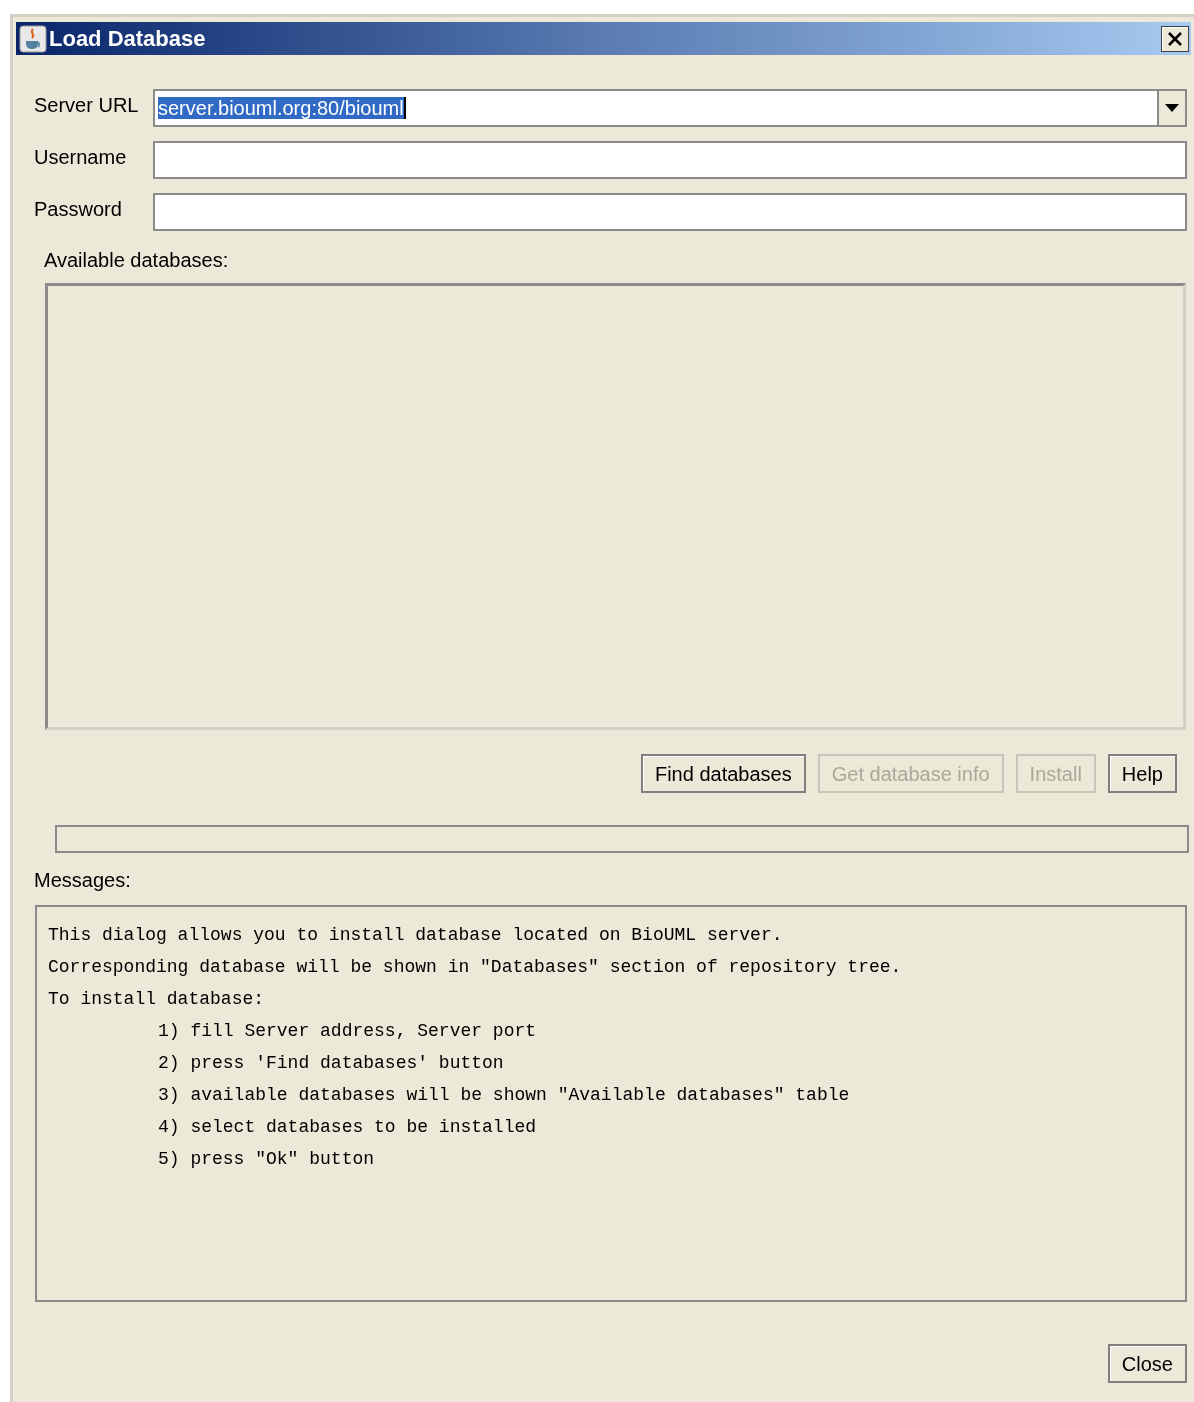 Image resolution: width=1194 pixels, height=1402 pixels. I want to click on window-title: Load Database, so click(127, 39).